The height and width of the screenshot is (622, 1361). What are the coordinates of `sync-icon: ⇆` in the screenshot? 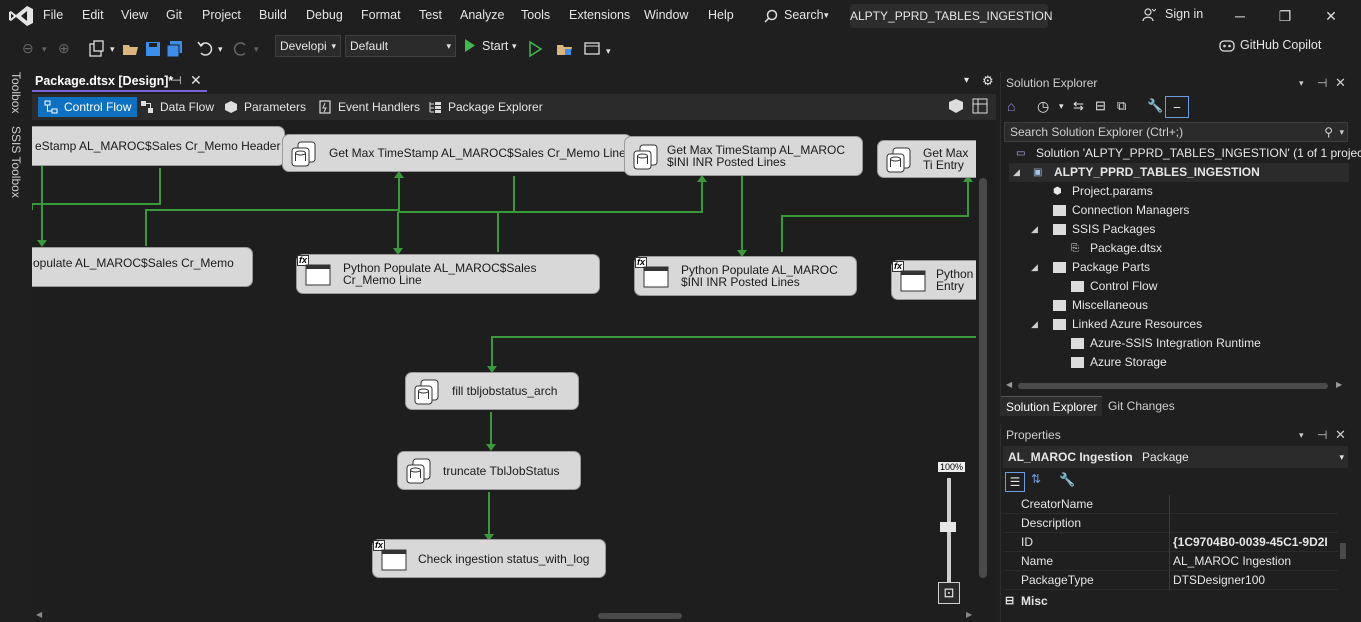 It's located at (1078, 106).